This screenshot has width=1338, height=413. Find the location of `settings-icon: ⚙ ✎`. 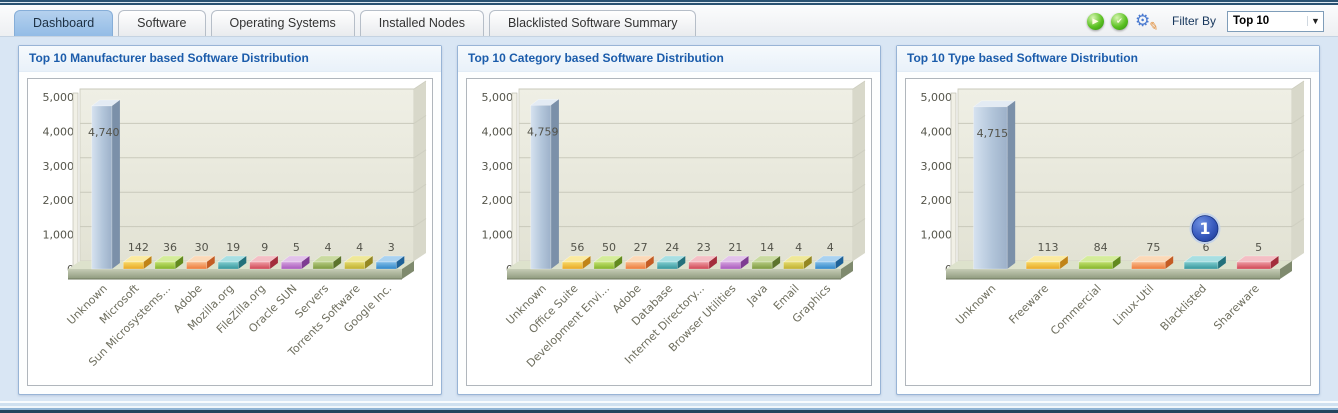

settings-icon: ⚙ ✎ is located at coordinates (1147, 22).